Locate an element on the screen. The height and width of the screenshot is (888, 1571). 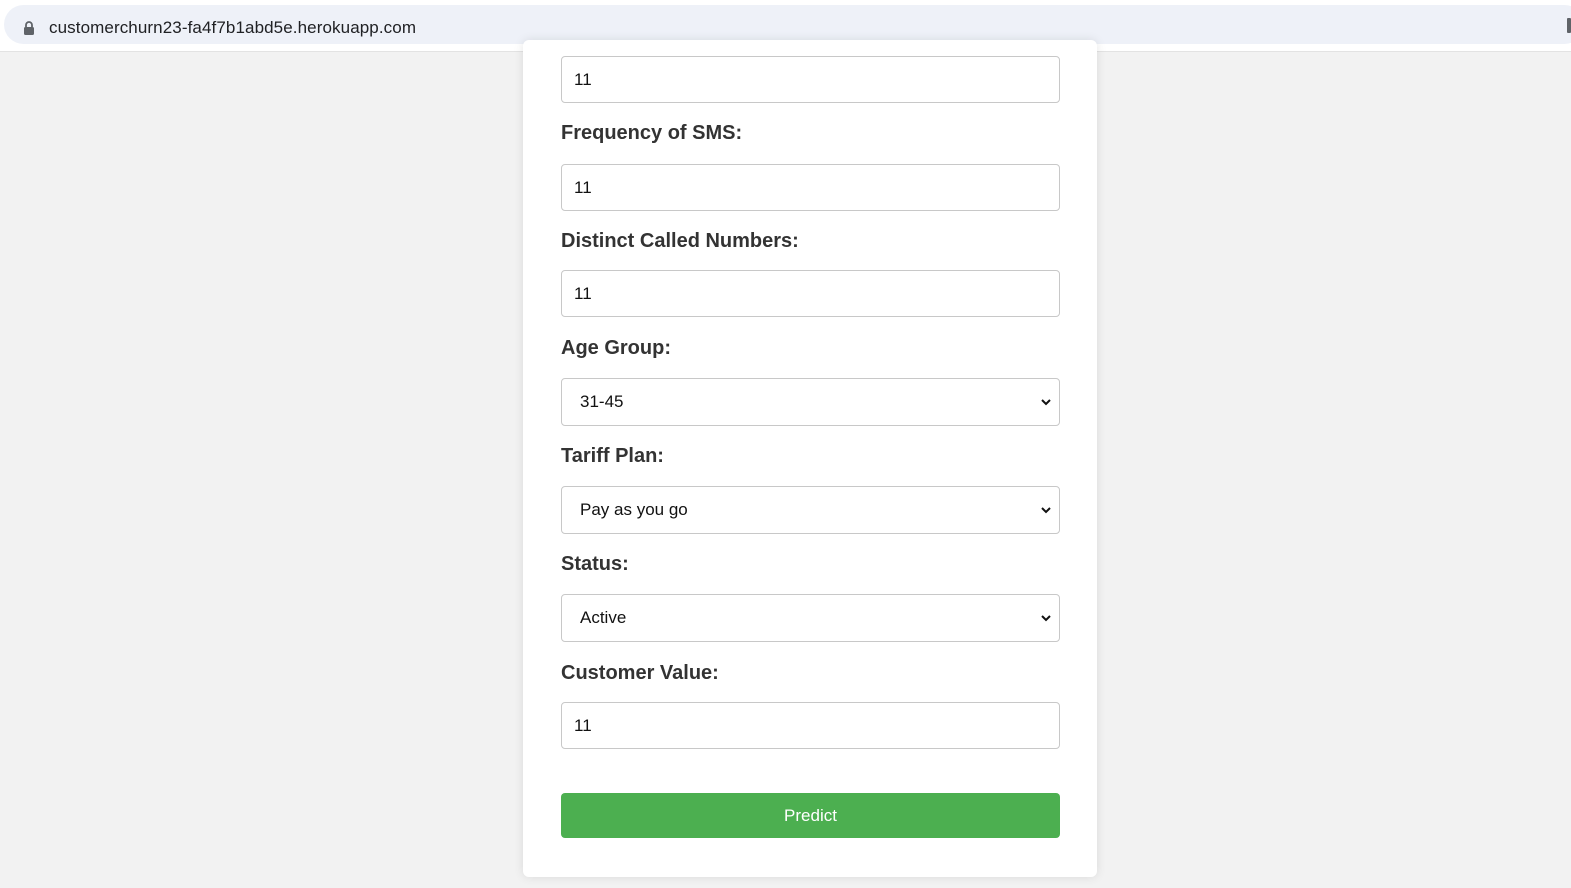
browser-menu-edge is located at coordinates (1569, 25).